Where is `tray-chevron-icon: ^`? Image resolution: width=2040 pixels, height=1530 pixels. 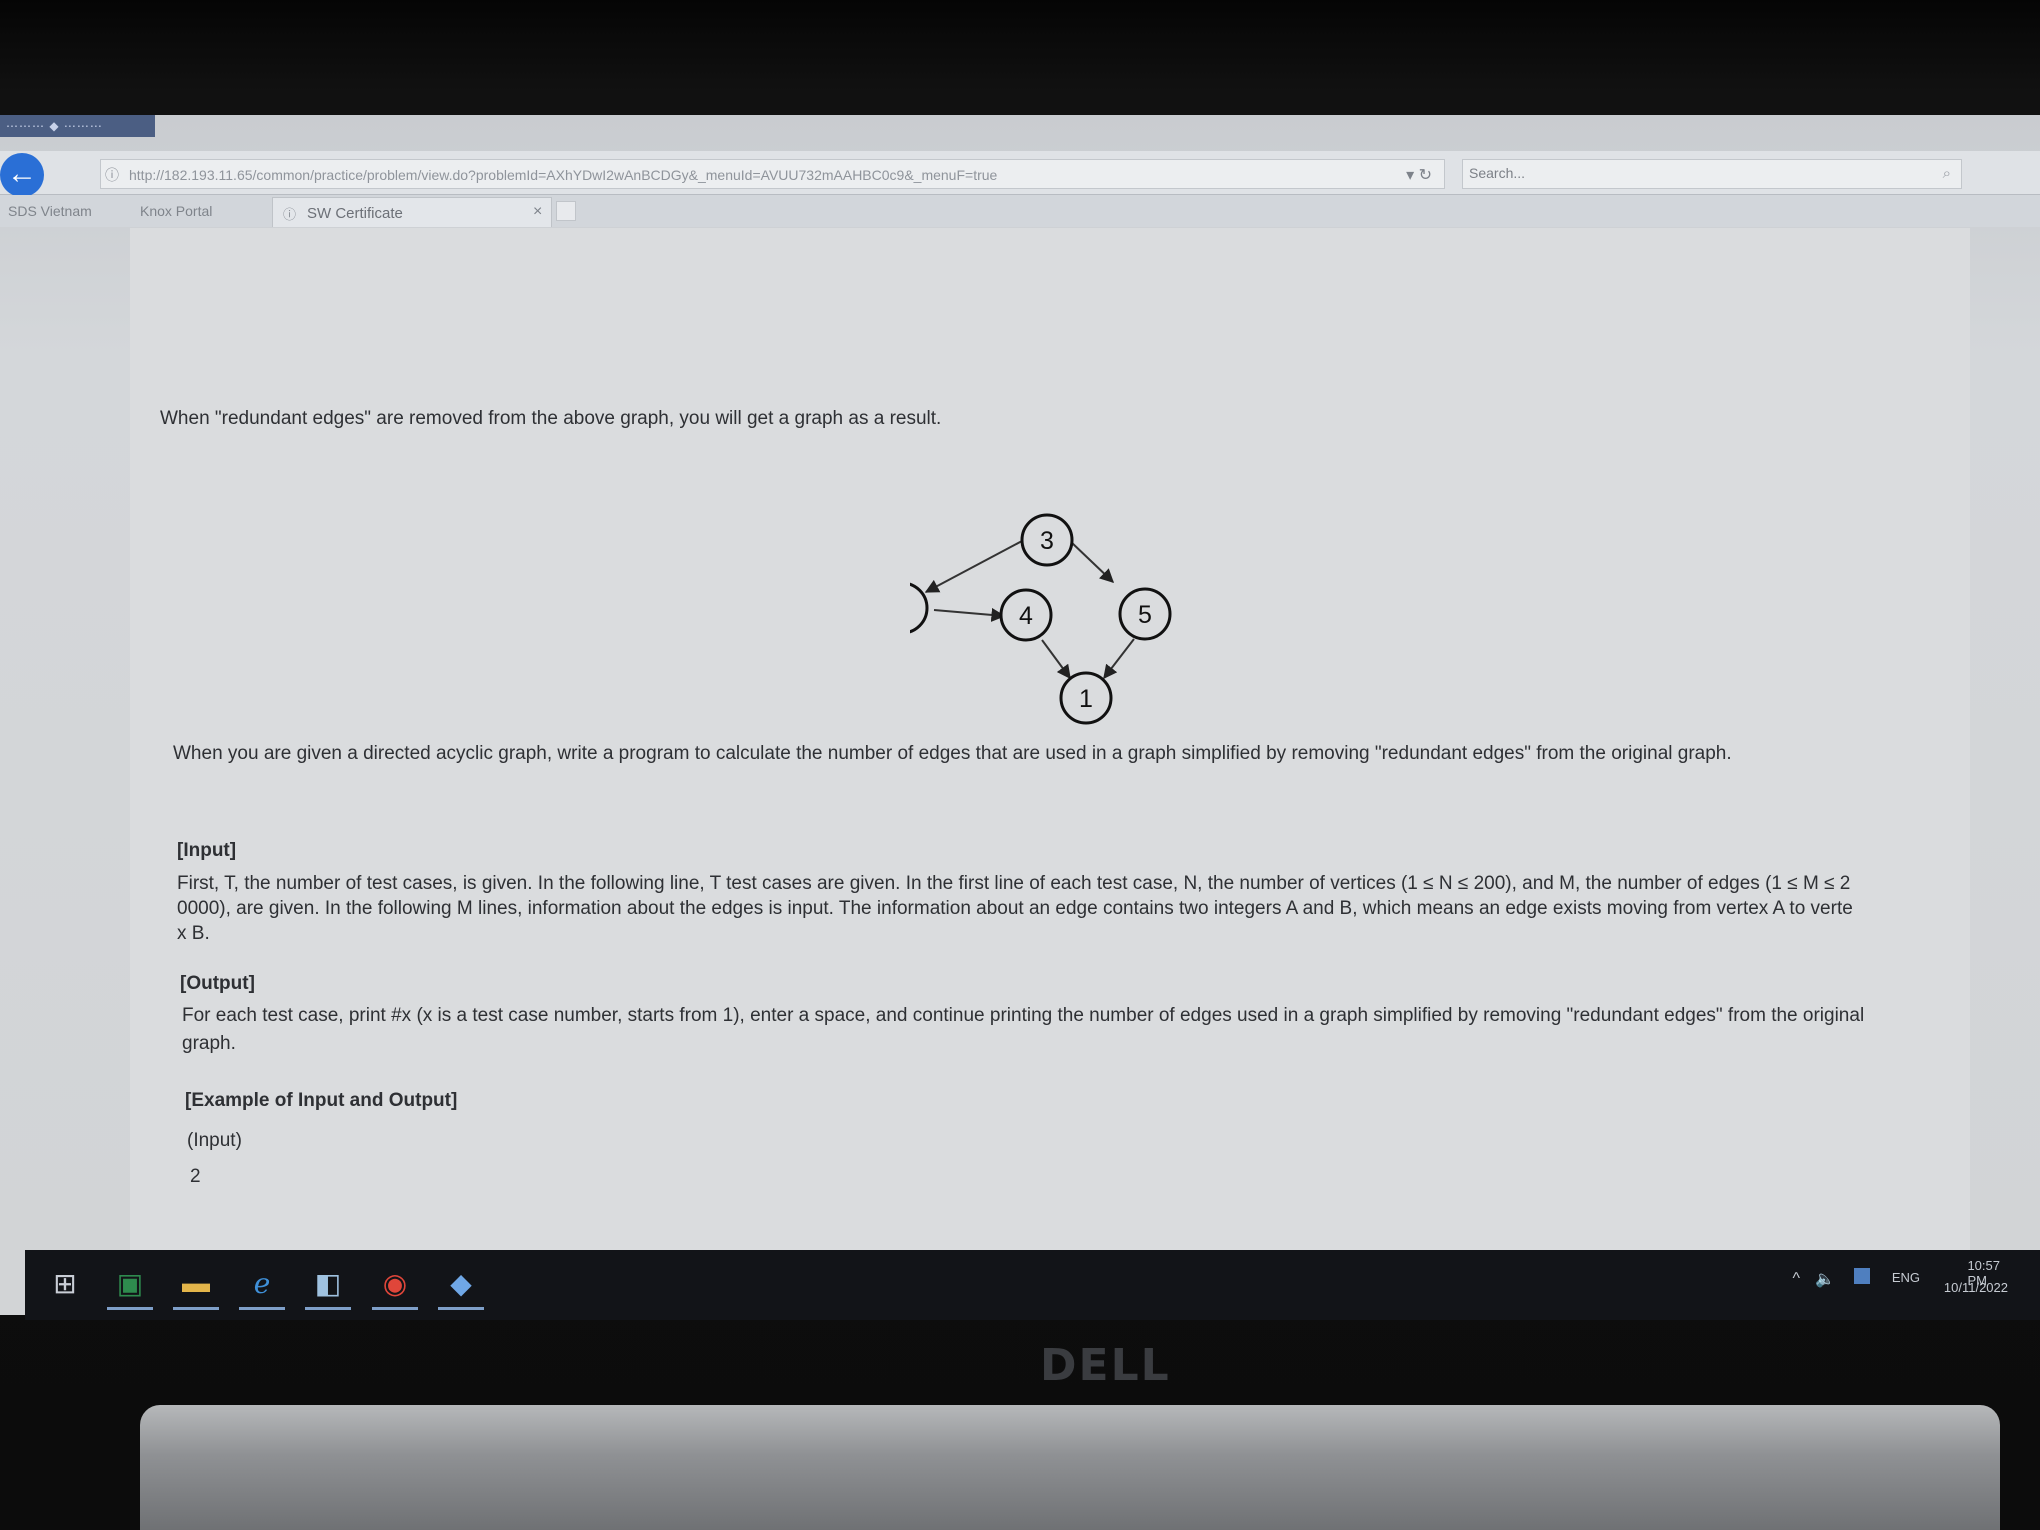
tray-chevron-icon: ^ is located at coordinates (1796, 1279).